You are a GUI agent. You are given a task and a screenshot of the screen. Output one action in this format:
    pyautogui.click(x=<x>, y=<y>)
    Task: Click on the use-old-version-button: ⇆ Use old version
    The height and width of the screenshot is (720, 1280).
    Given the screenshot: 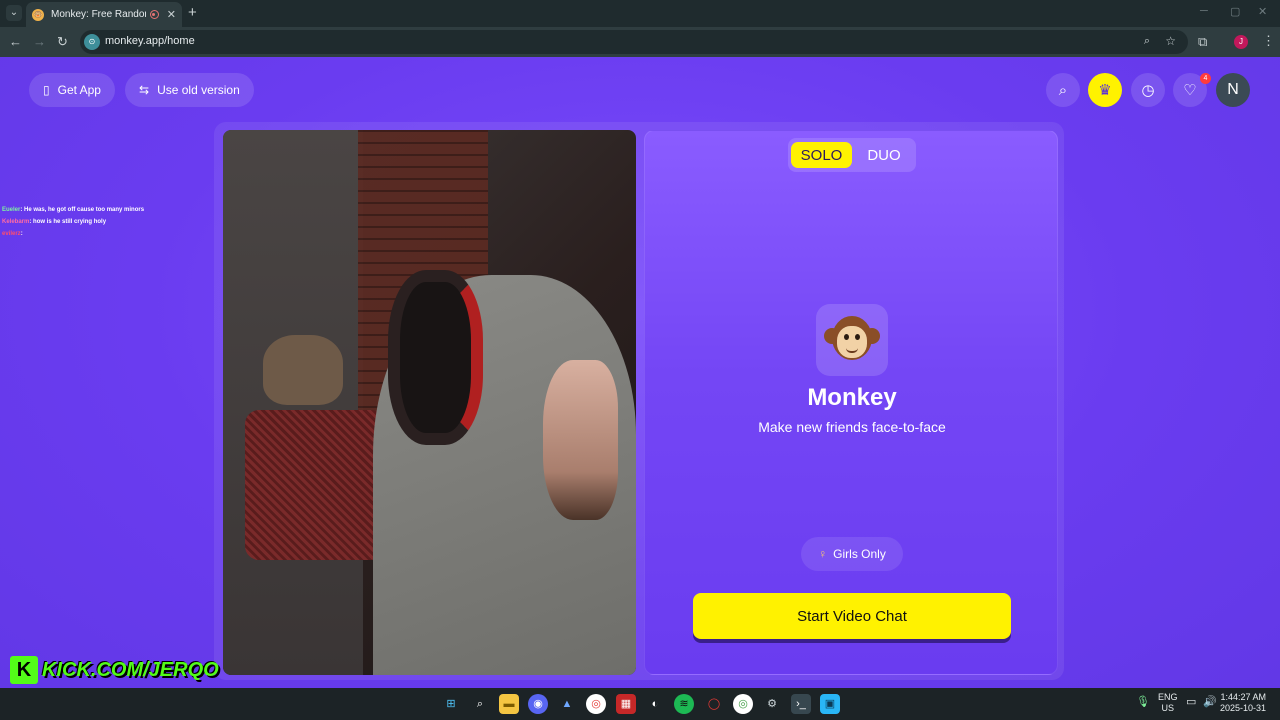 What is the action you would take?
    pyautogui.click(x=189, y=90)
    